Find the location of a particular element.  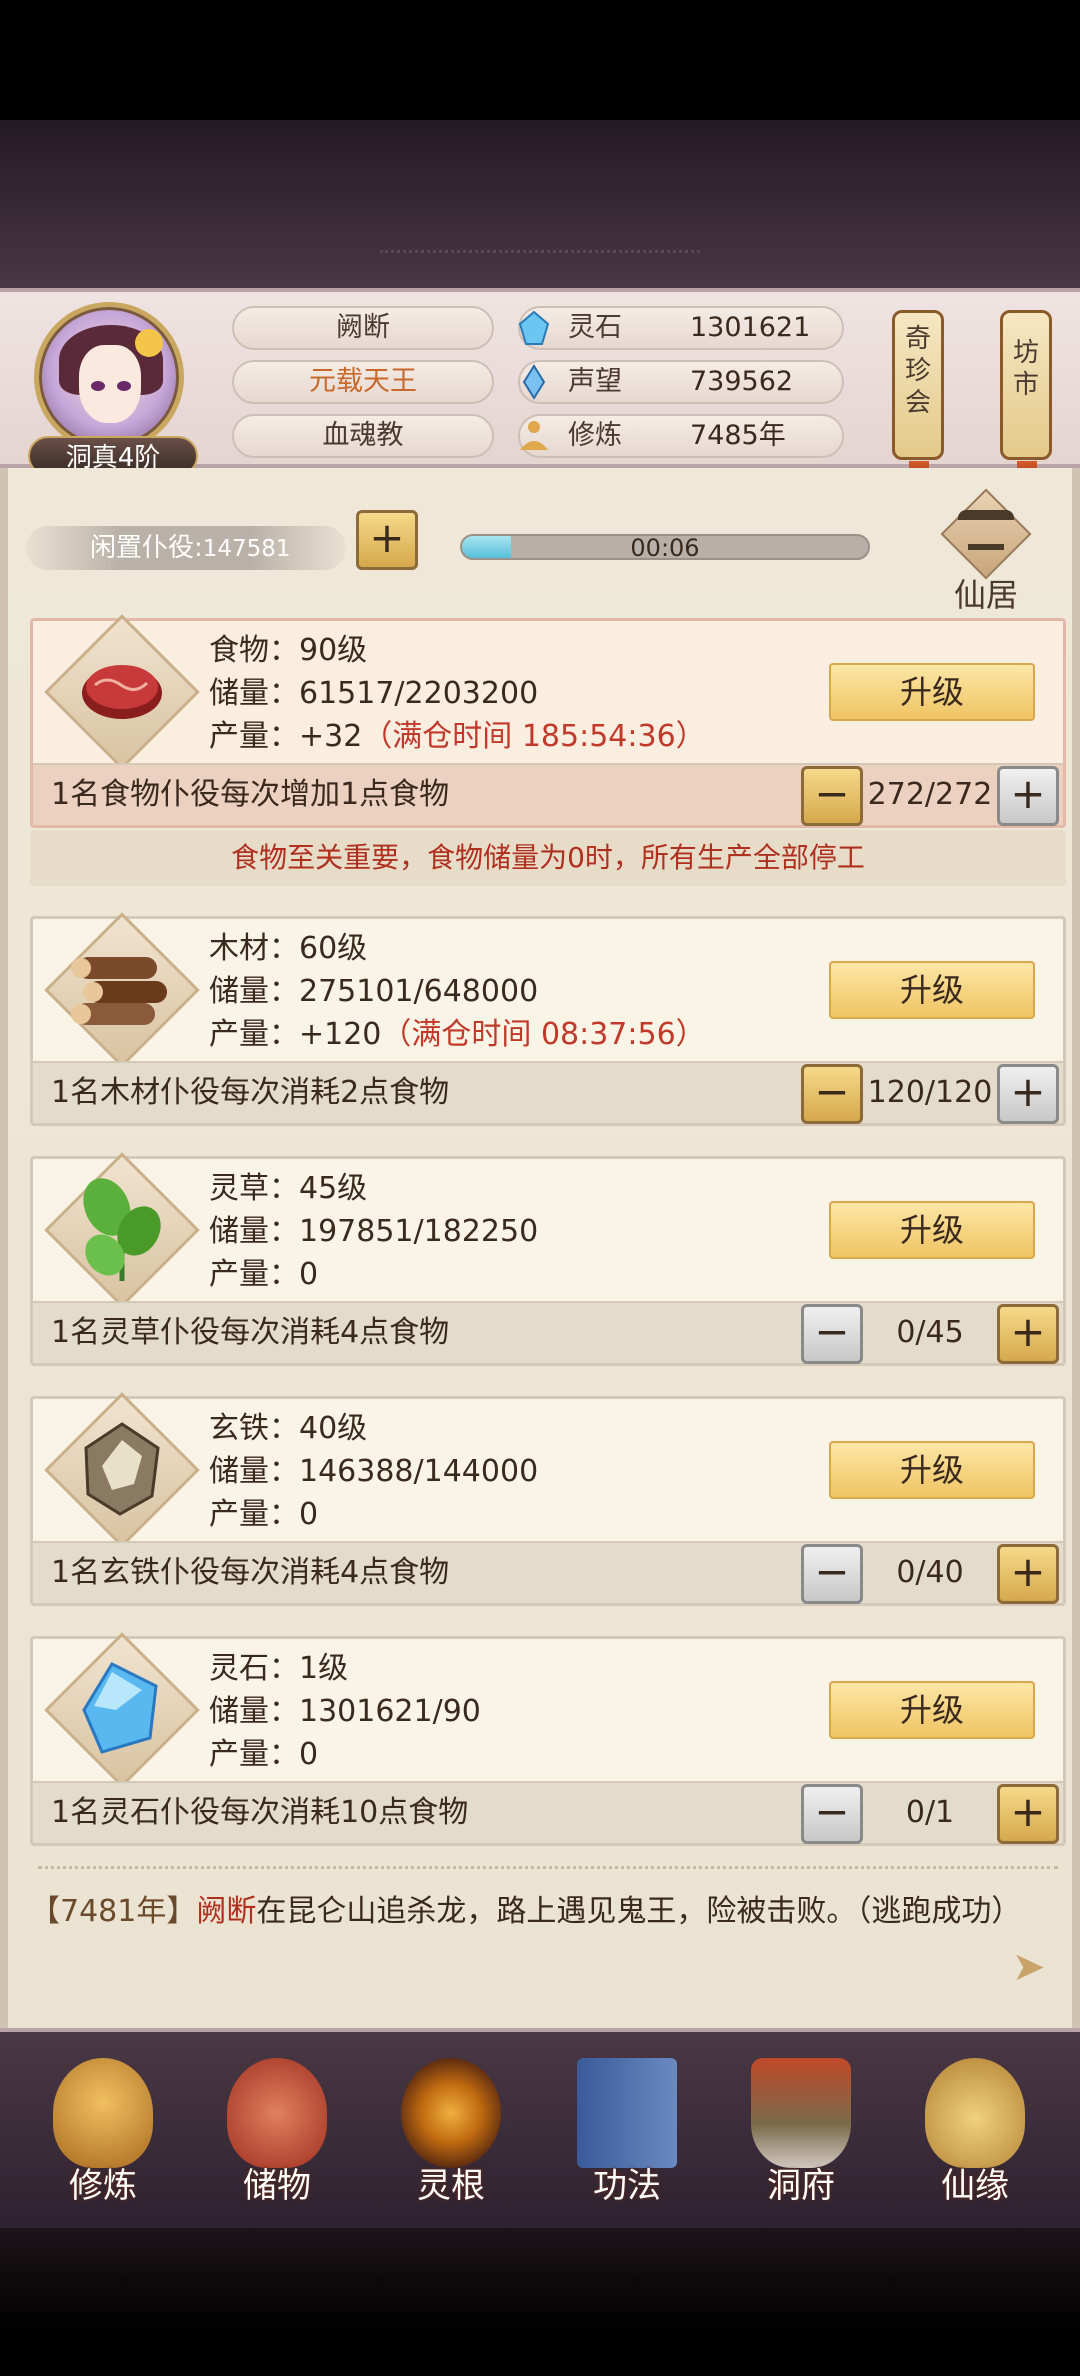

increase-spirit-stone-servants-button: + is located at coordinates (1028, 1814).